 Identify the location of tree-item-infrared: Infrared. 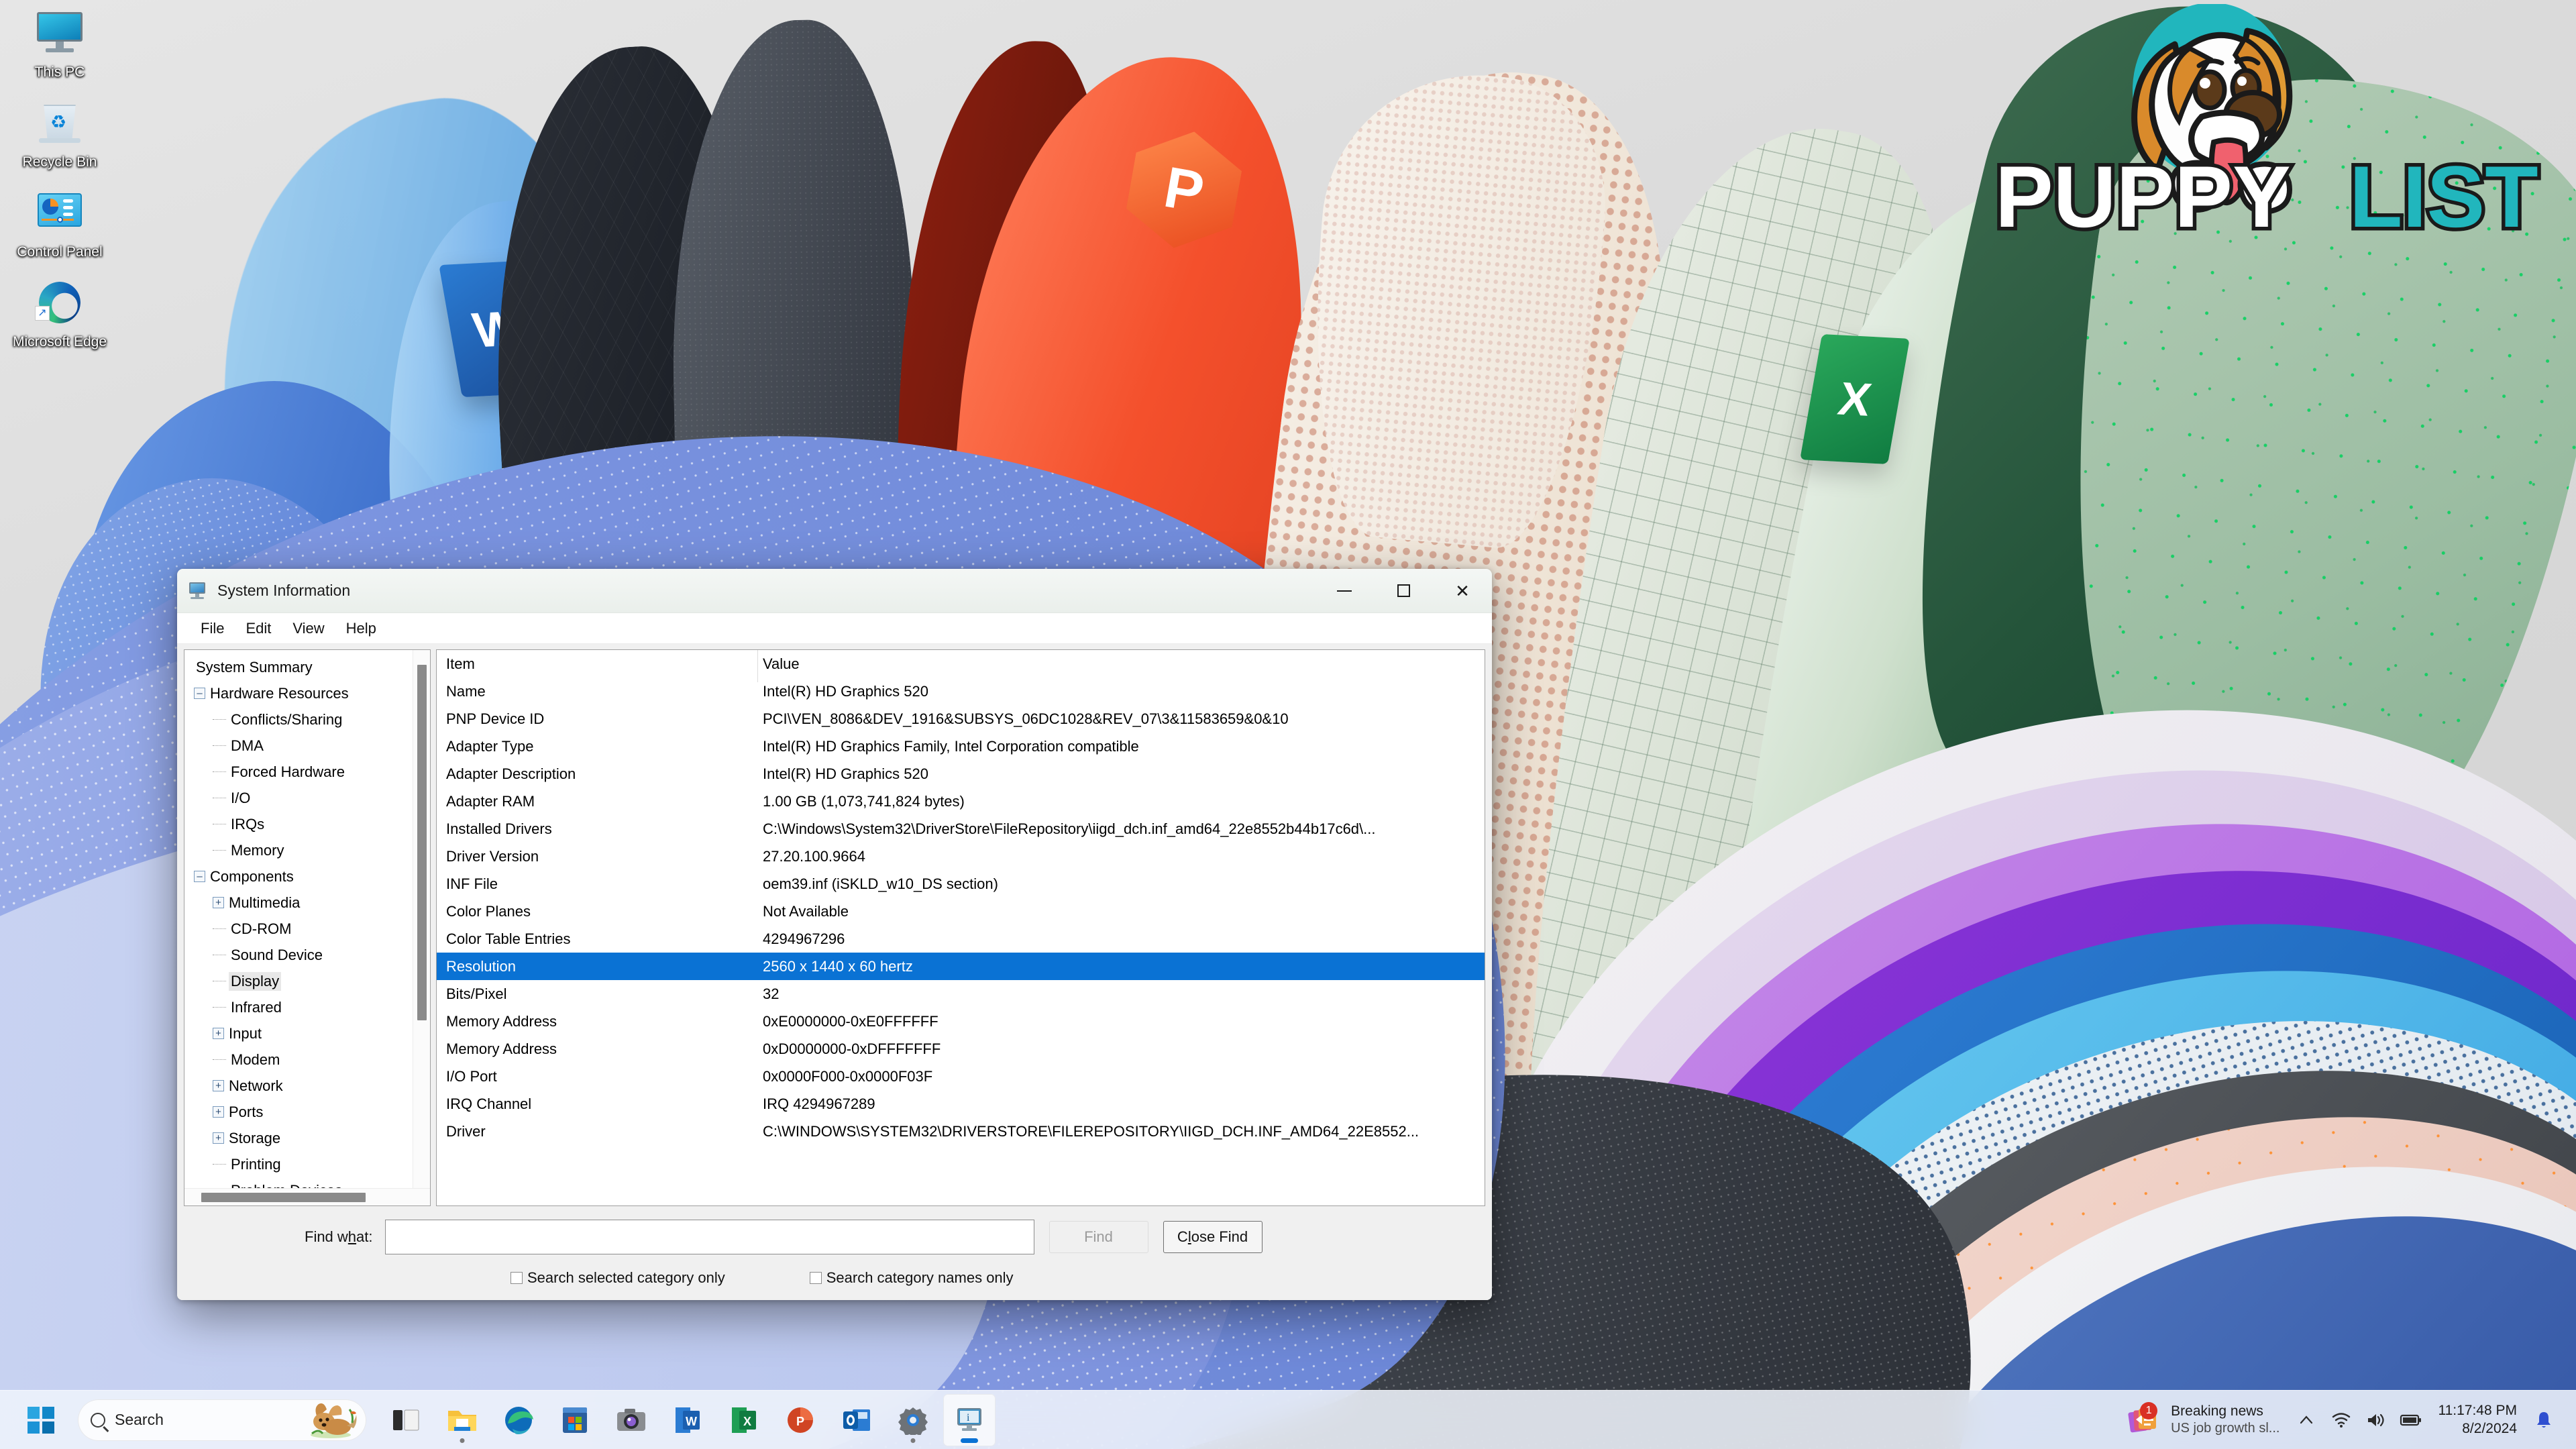
(298, 1007).